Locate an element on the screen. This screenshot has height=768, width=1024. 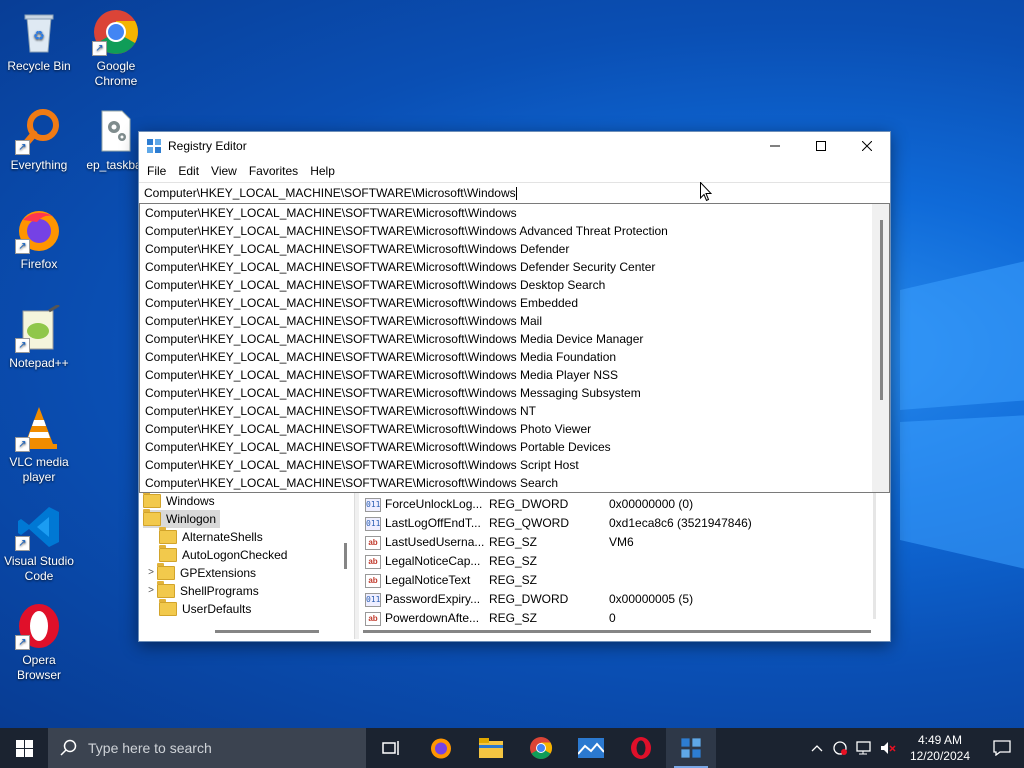
volume-button is located at coordinates (888, 748).